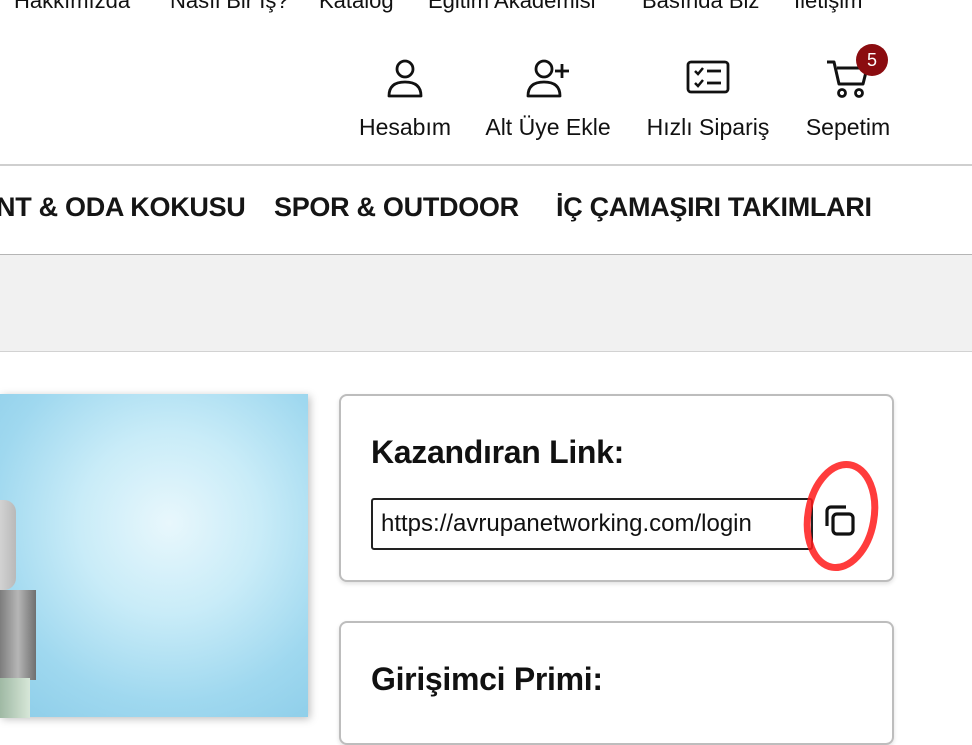  What do you see at coordinates (547, 78) in the screenshot?
I see `user-plus-icon` at bounding box center [547, 78].